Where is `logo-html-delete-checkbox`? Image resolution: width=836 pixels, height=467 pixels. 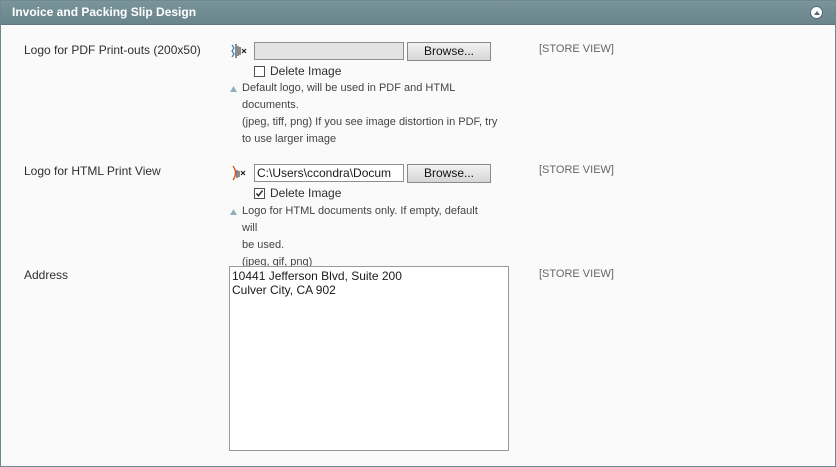
logo-html-delete-checkbox is located at coordinates (259, 193).